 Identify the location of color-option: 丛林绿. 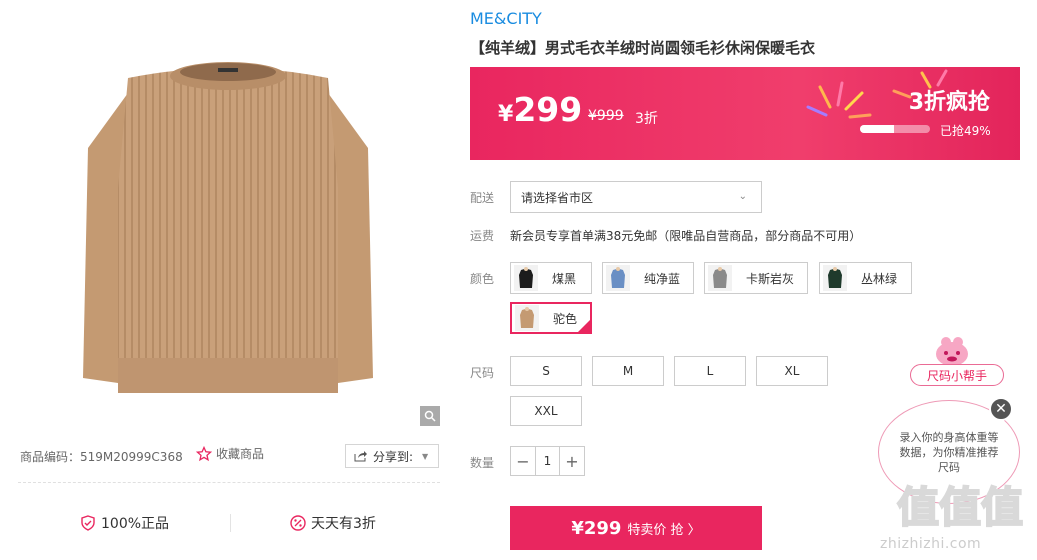
(865, 278).